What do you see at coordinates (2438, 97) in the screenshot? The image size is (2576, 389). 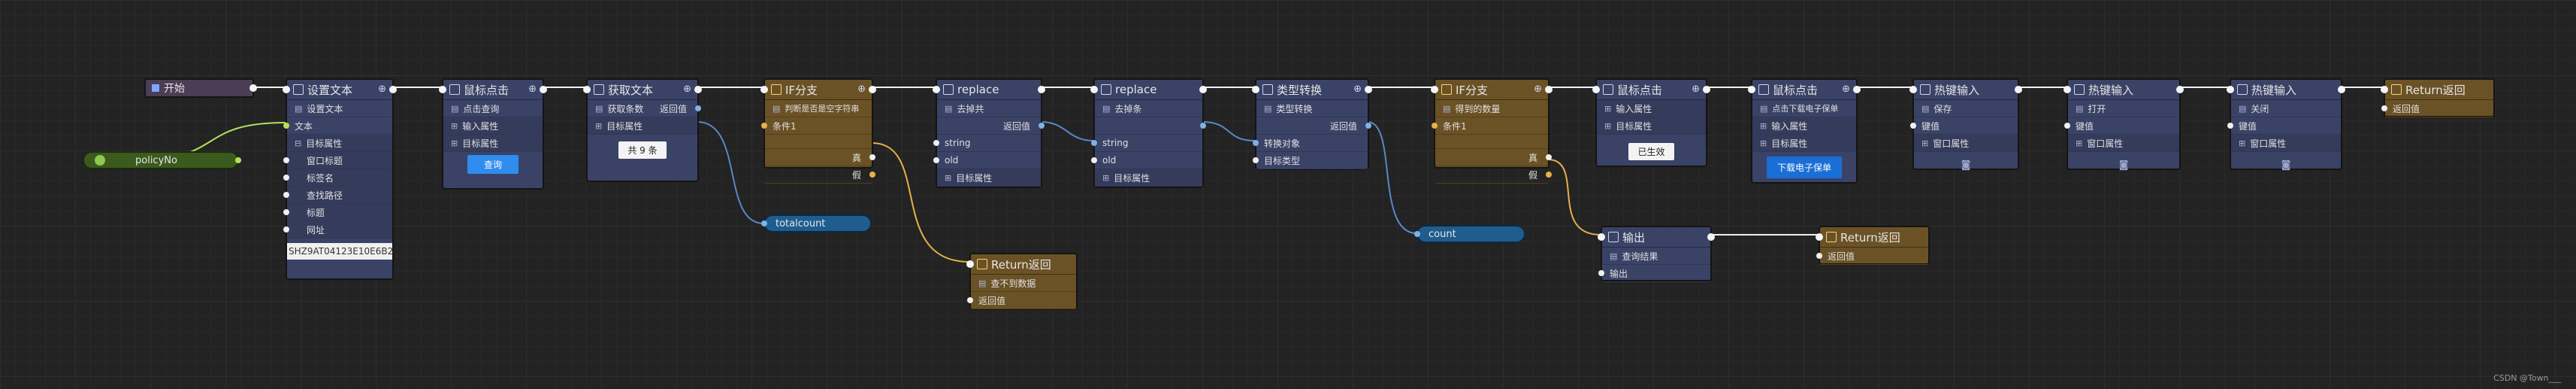 I see `return-node-1: Return返回 返回值` at bounding box center [2438, 97].